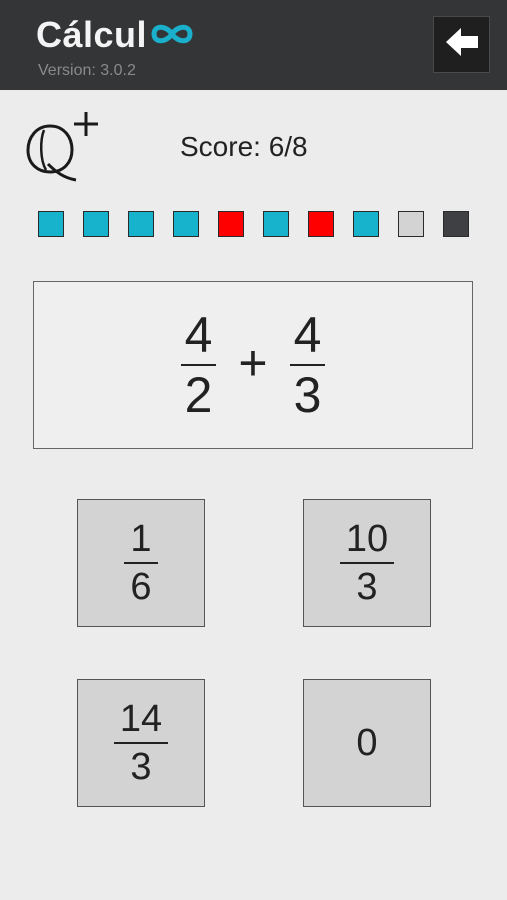 The height and width of the screenshot is (900, 507). I want to click on version-label: Version: 3.0.2, so click(87, 70).